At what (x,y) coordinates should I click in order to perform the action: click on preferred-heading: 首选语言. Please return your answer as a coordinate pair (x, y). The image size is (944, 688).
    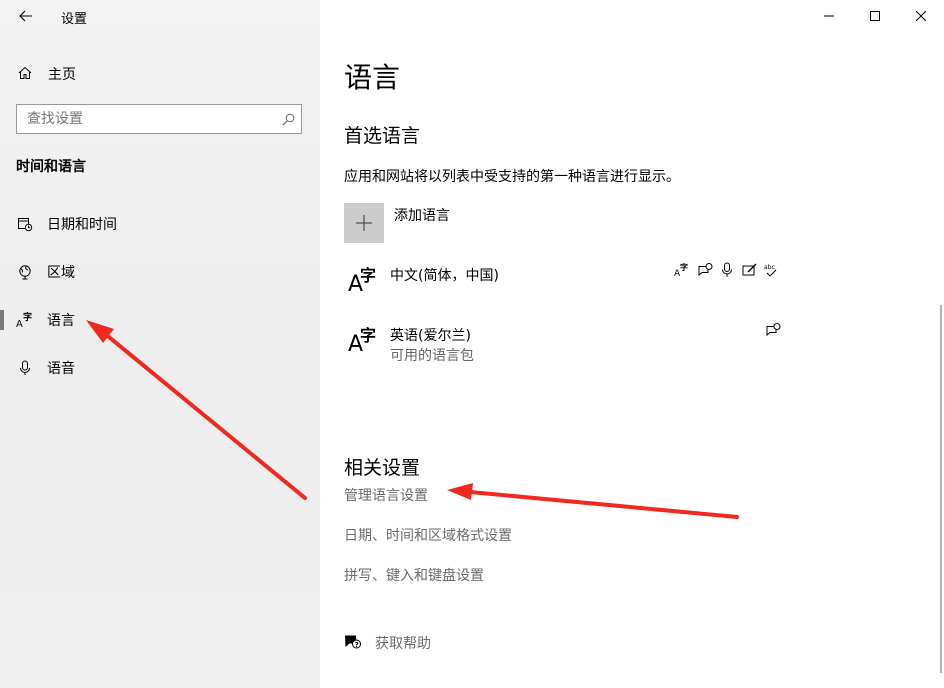
    Looking at the image, I should click on (382, 136).